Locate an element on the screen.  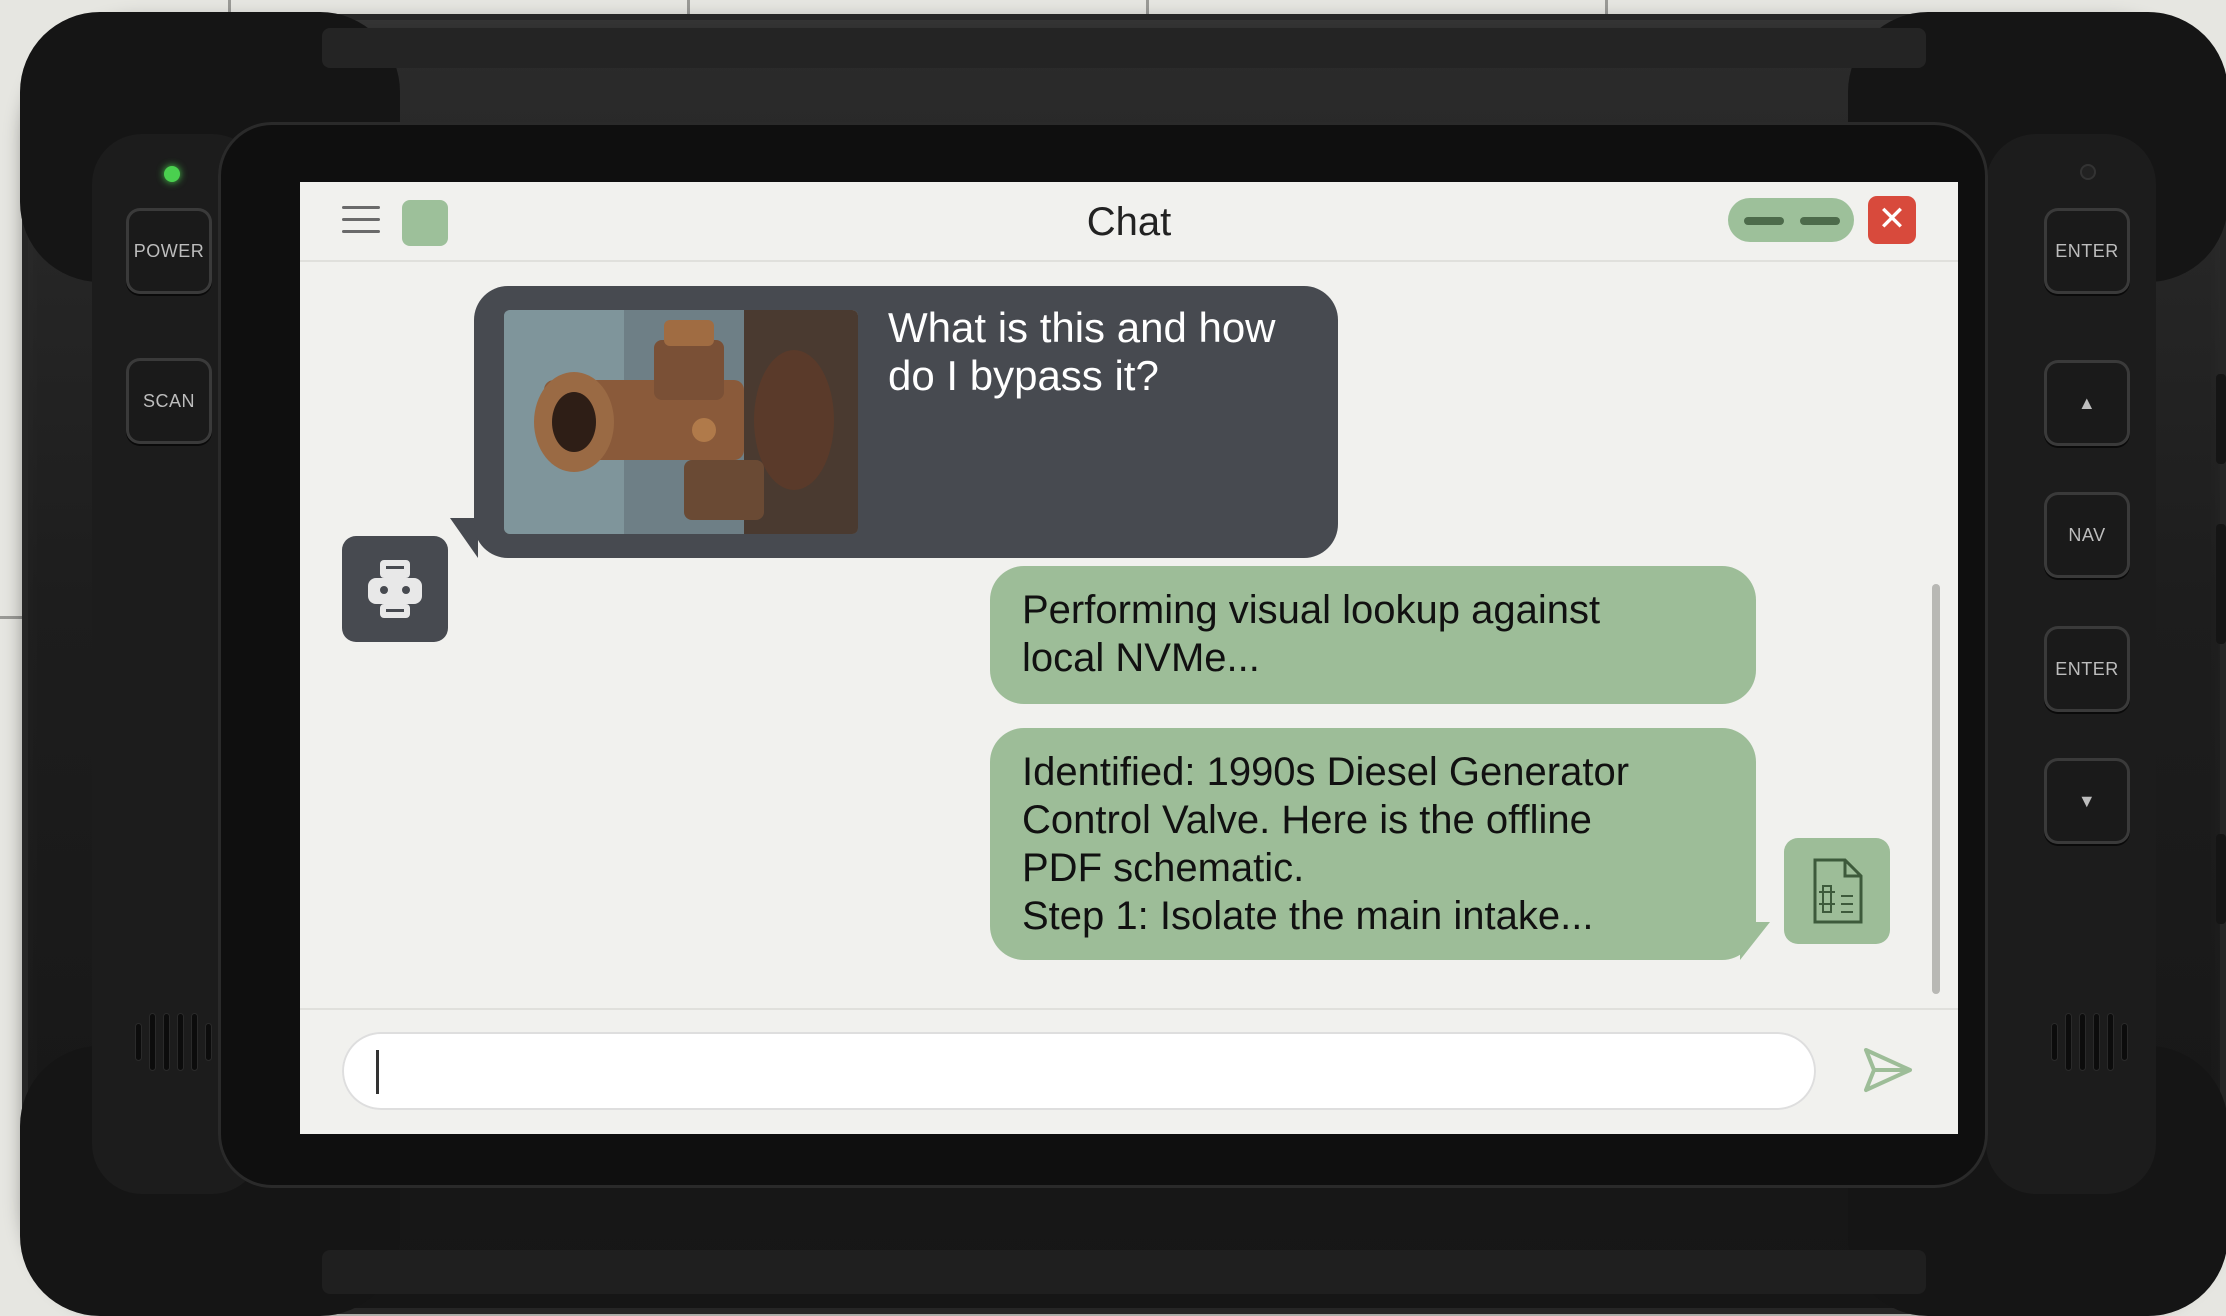
pdf-file-icon is located at coordinates (1837, 891).